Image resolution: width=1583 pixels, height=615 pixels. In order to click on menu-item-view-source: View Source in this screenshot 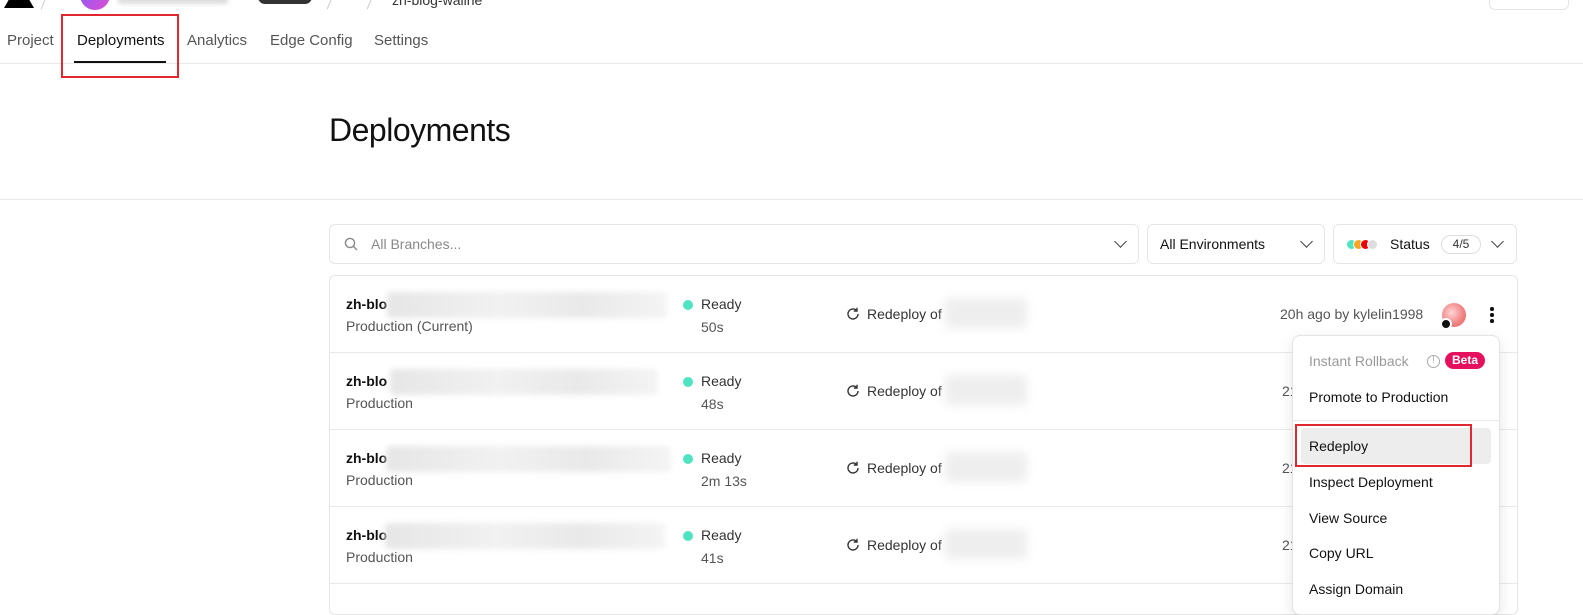, I will do `click(1396, 518)`.